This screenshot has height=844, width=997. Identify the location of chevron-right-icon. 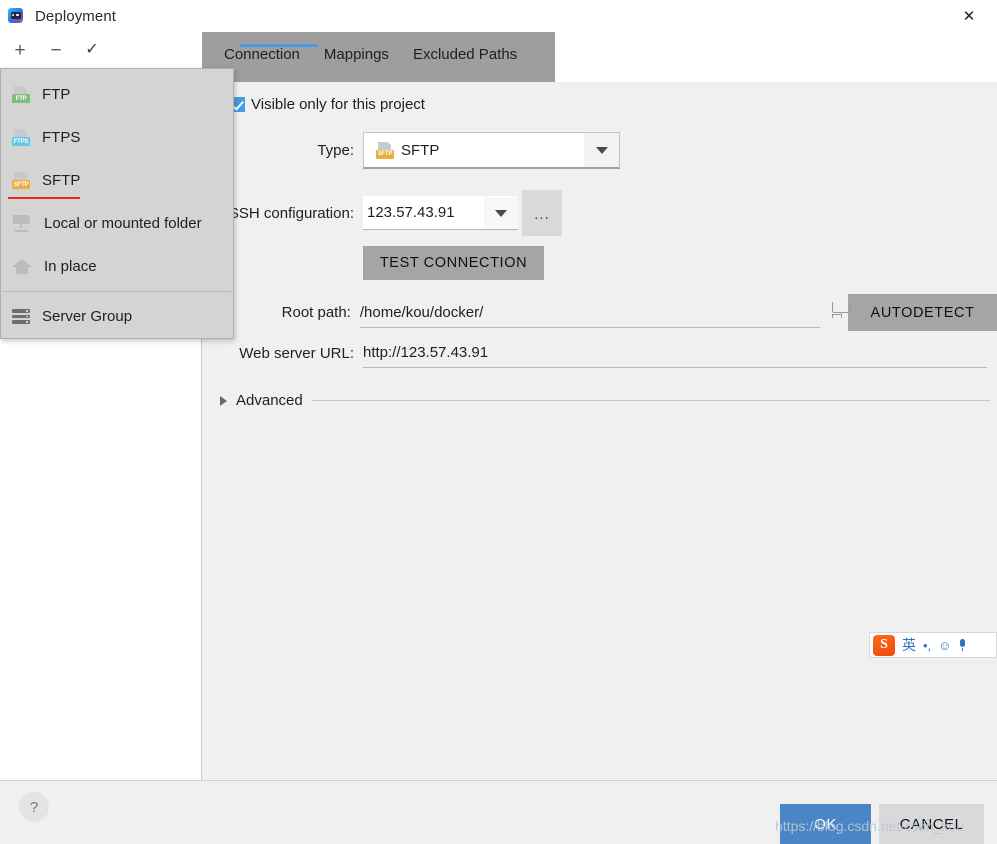
(223, 400).